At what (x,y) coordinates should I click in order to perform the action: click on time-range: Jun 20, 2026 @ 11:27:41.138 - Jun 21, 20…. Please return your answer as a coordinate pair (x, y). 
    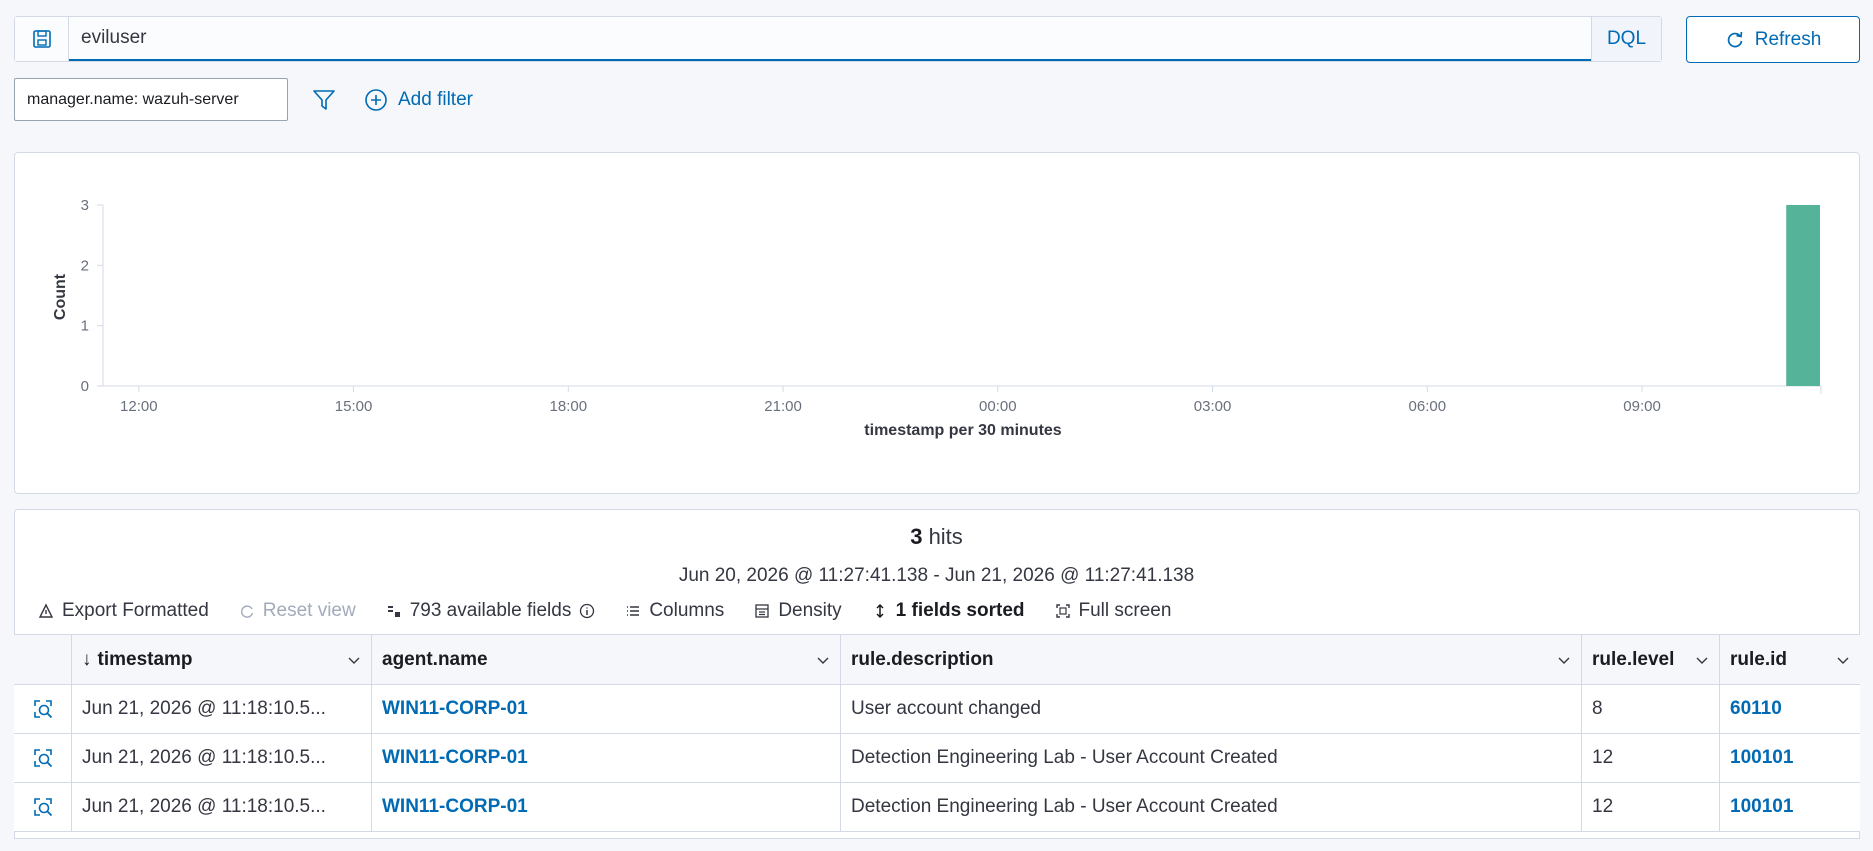
    Looking at the image, I should click on (936, 575).